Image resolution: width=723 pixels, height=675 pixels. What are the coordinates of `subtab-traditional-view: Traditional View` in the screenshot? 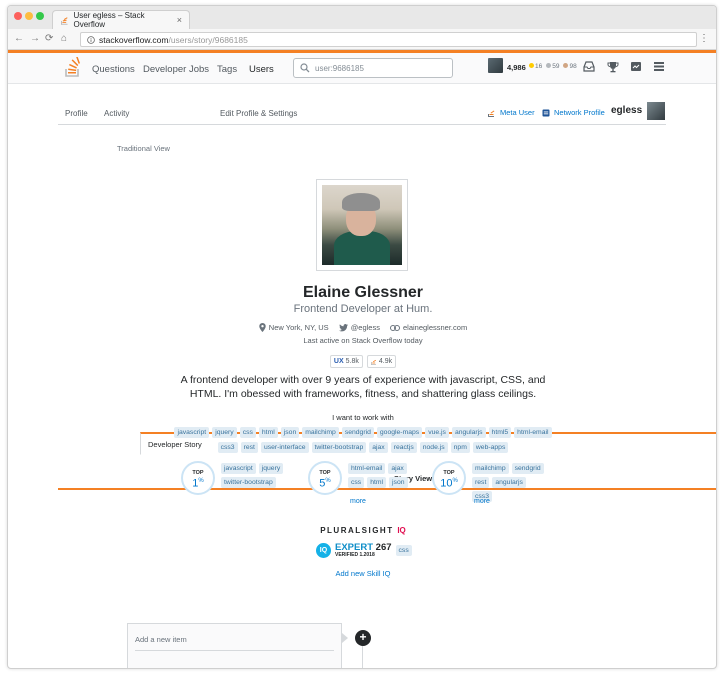 It's located at (143, 148).